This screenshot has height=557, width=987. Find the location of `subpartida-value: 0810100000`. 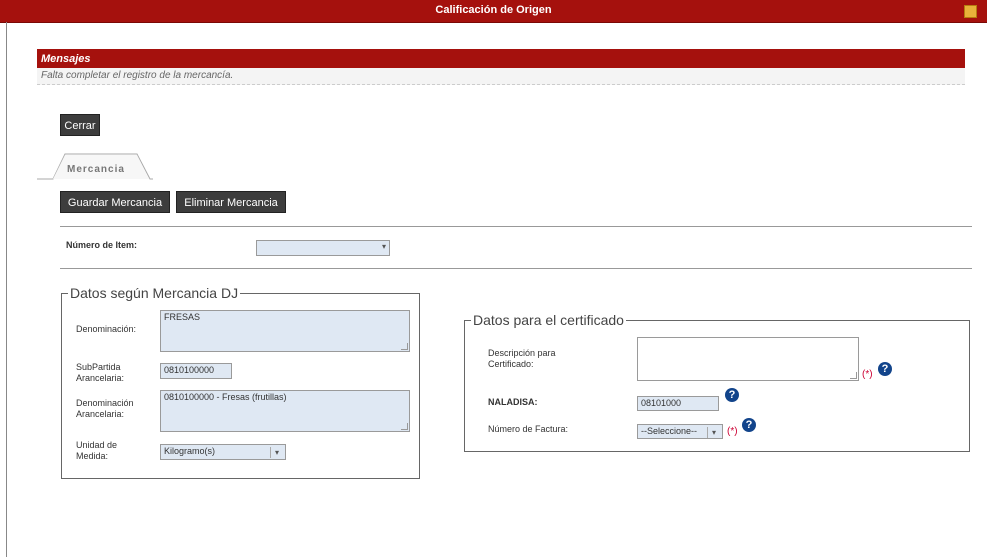

subpartida-value: 0810100000 is located at coordinates (189, 370).